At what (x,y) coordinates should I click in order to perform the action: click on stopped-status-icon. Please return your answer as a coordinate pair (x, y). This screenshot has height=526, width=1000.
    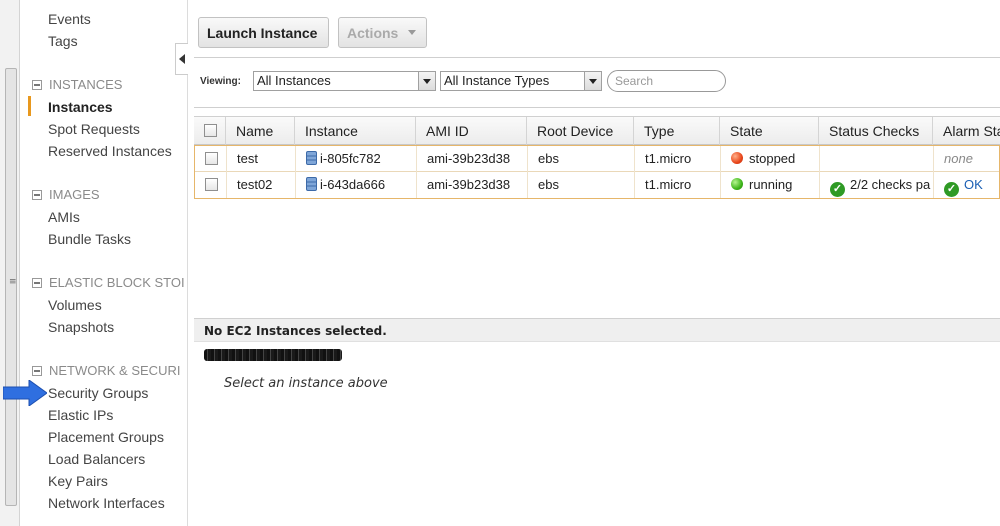
    Looking at the image, I should click on (737, 158).